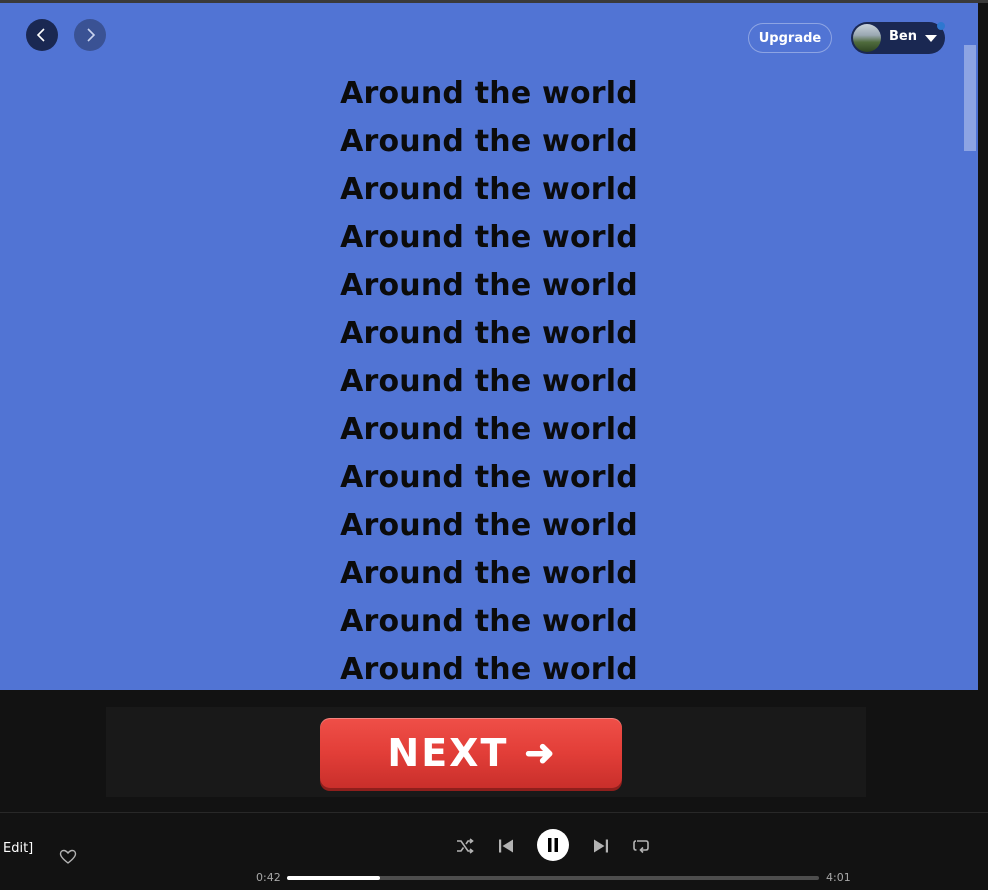  I want to click on avatar, so click(867, 38).